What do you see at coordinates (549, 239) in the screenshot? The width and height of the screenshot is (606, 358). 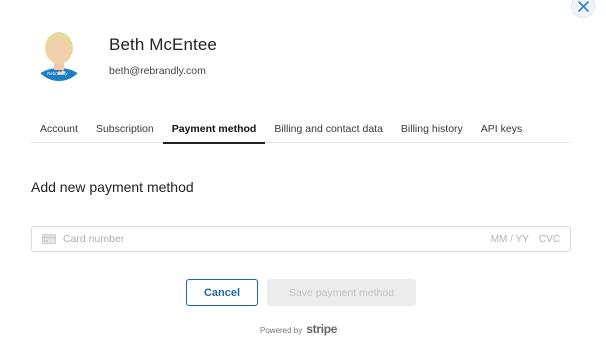 I see `cvc-input: CVC` at bounding box center [549, 239].